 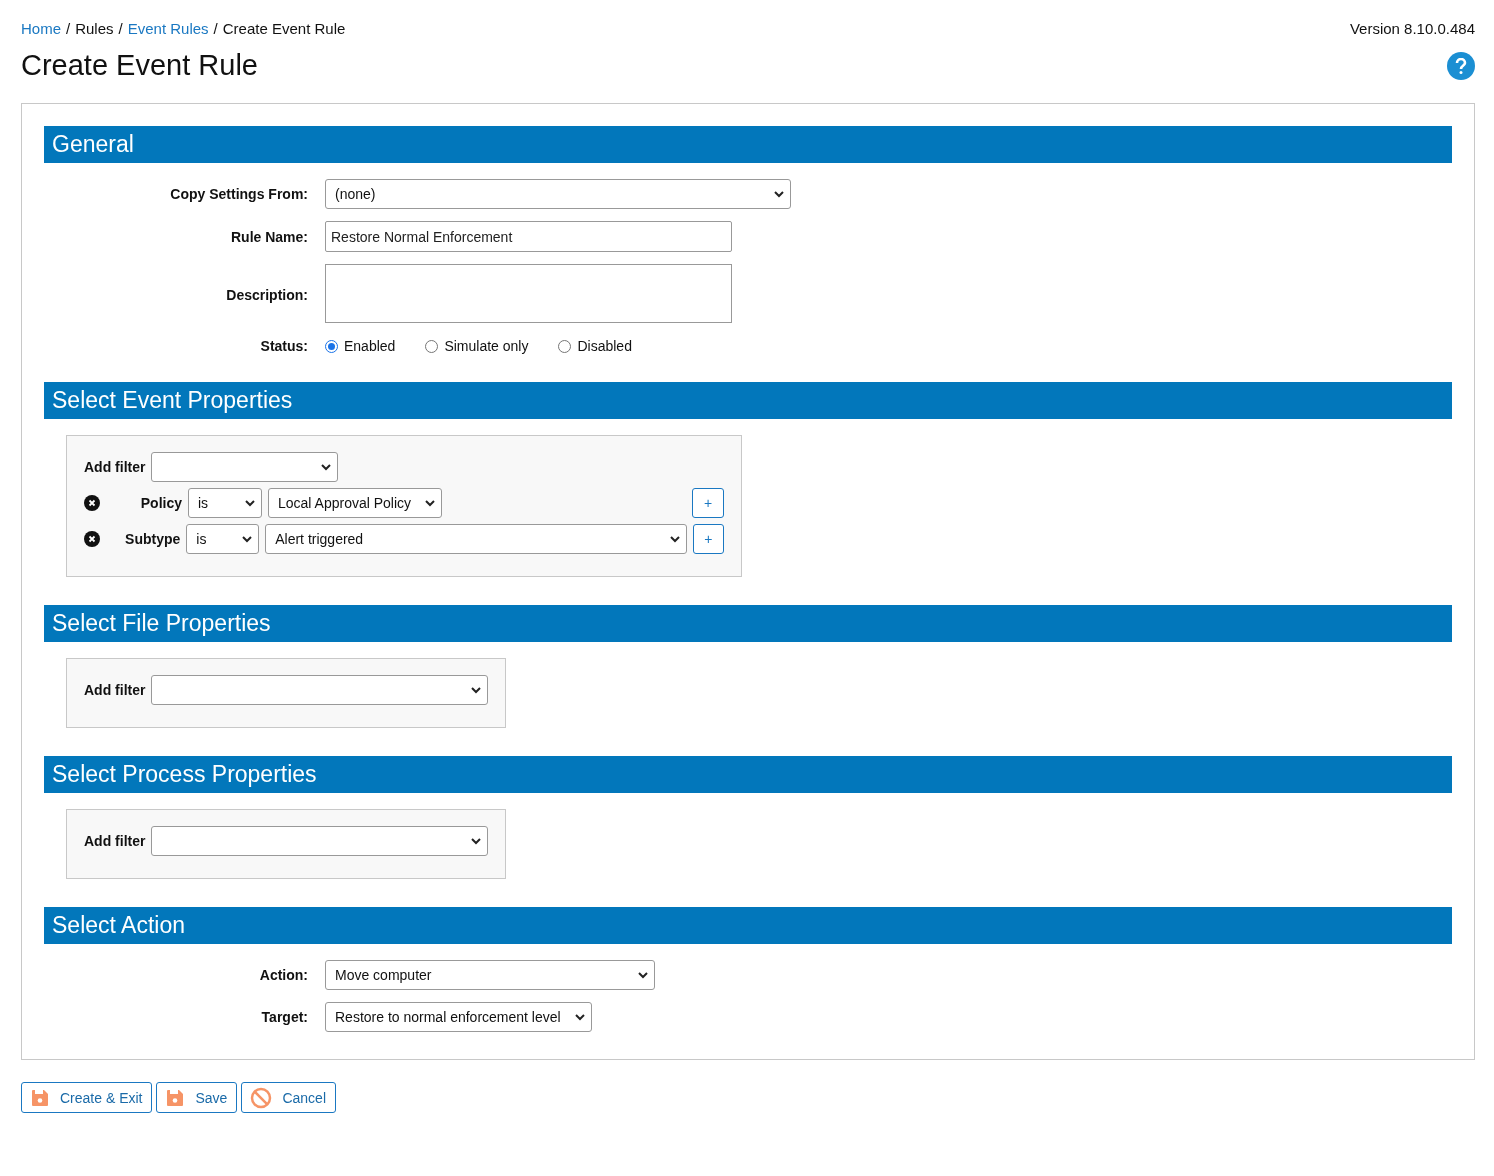 What do you see at coordinates (261, 1097) in the screenshot?
I see `prohibited-icon` at bounding box center [261, 1097].